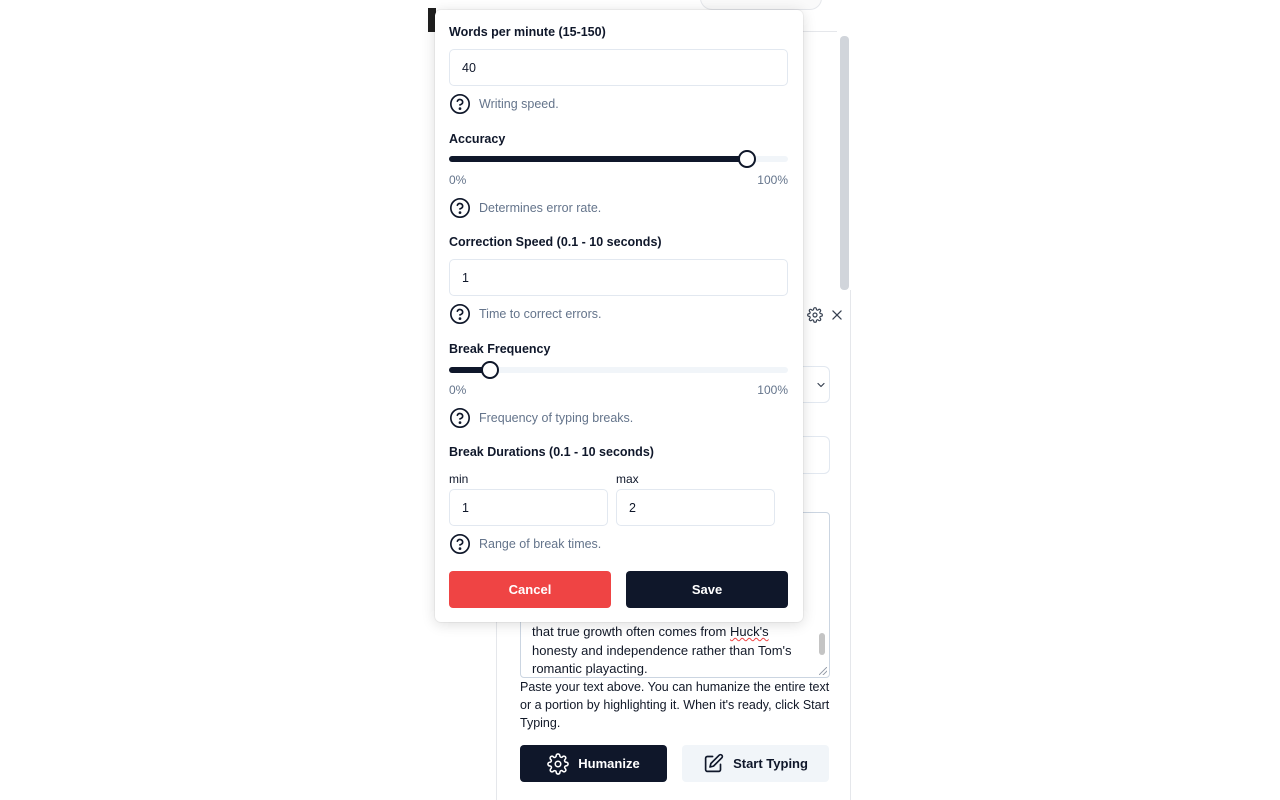 The width and height of the screenshot is (1280, 800). What do you see at coordinates (821, 384) in the screenshot?
I see `chevron-down-icon` at bounding box center [821, 384].